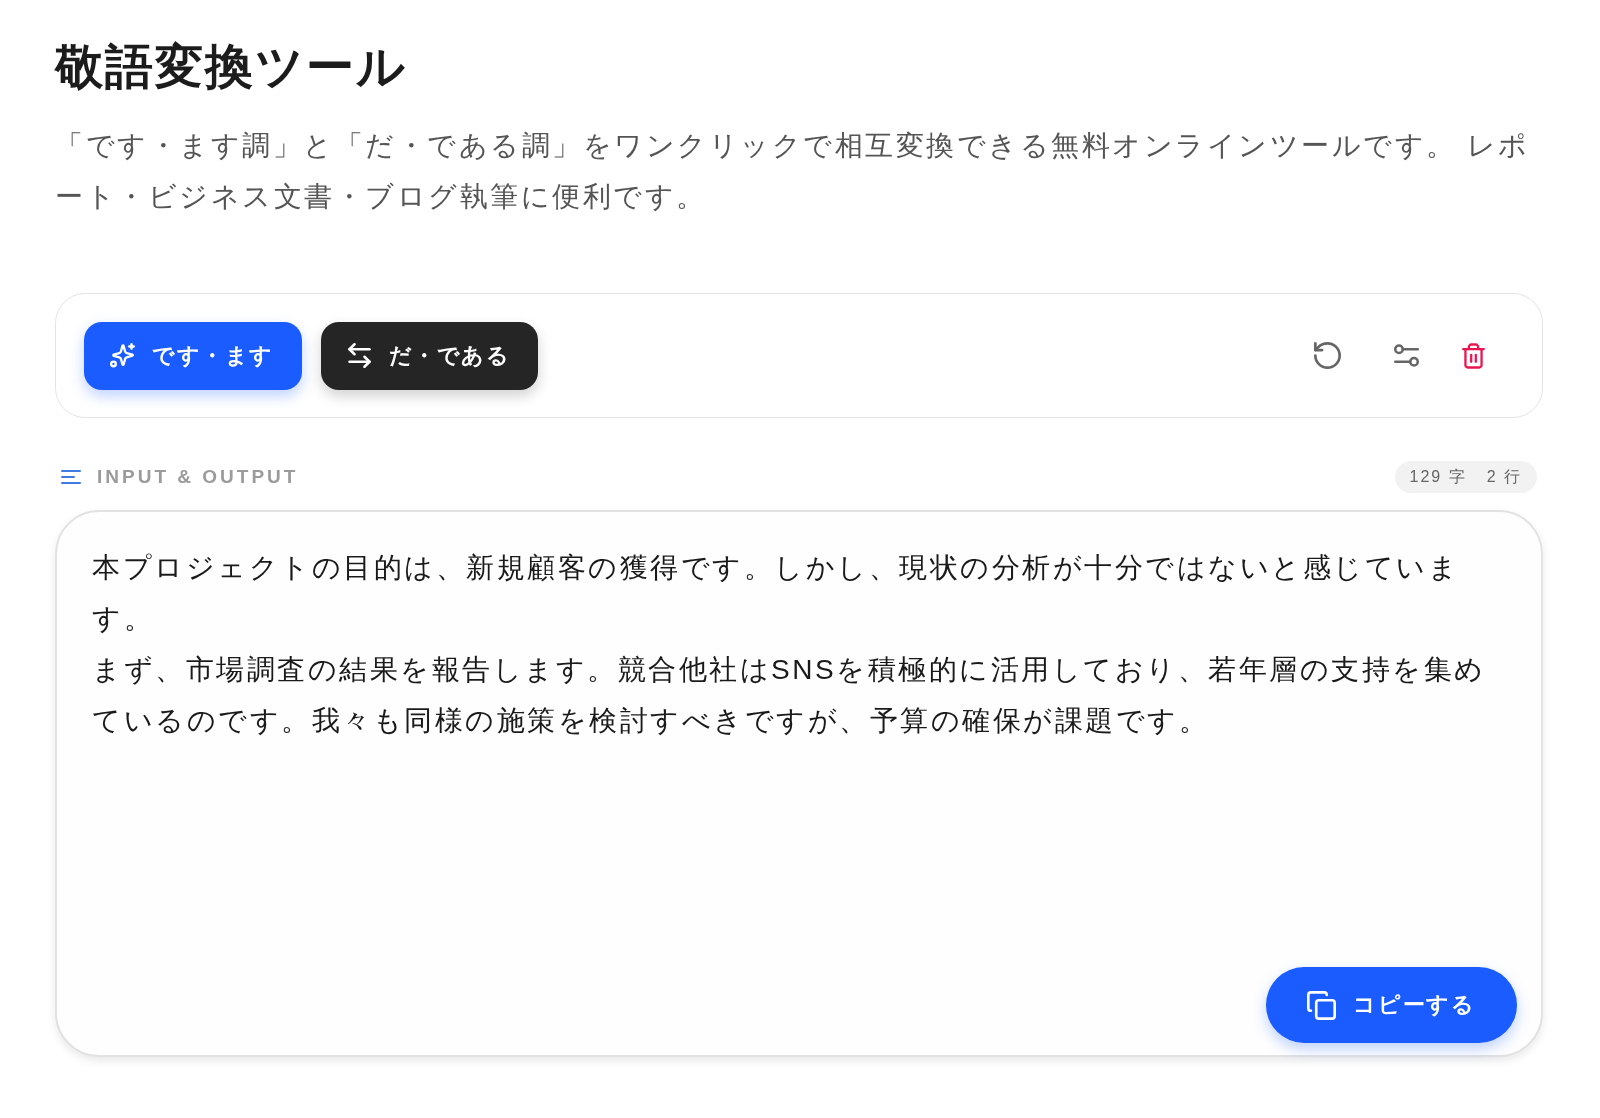  I want to click on counterclockwise-arrow-icon, so click(1327, 355).